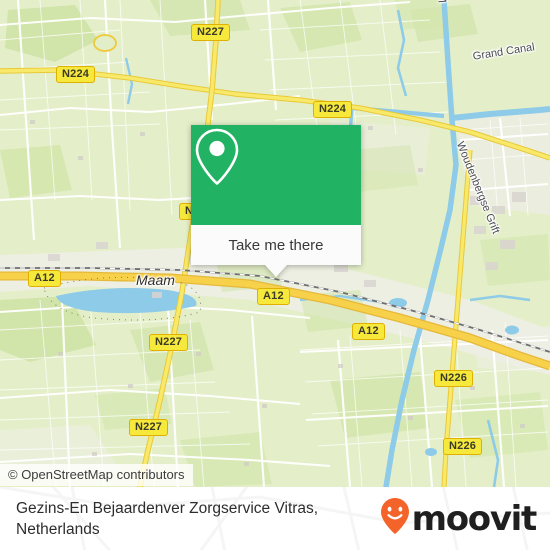 Image resolution: width=550 pixels, height=550 pixels. I want to click on road-shield-n226-lower: N226, so click(463, 446).